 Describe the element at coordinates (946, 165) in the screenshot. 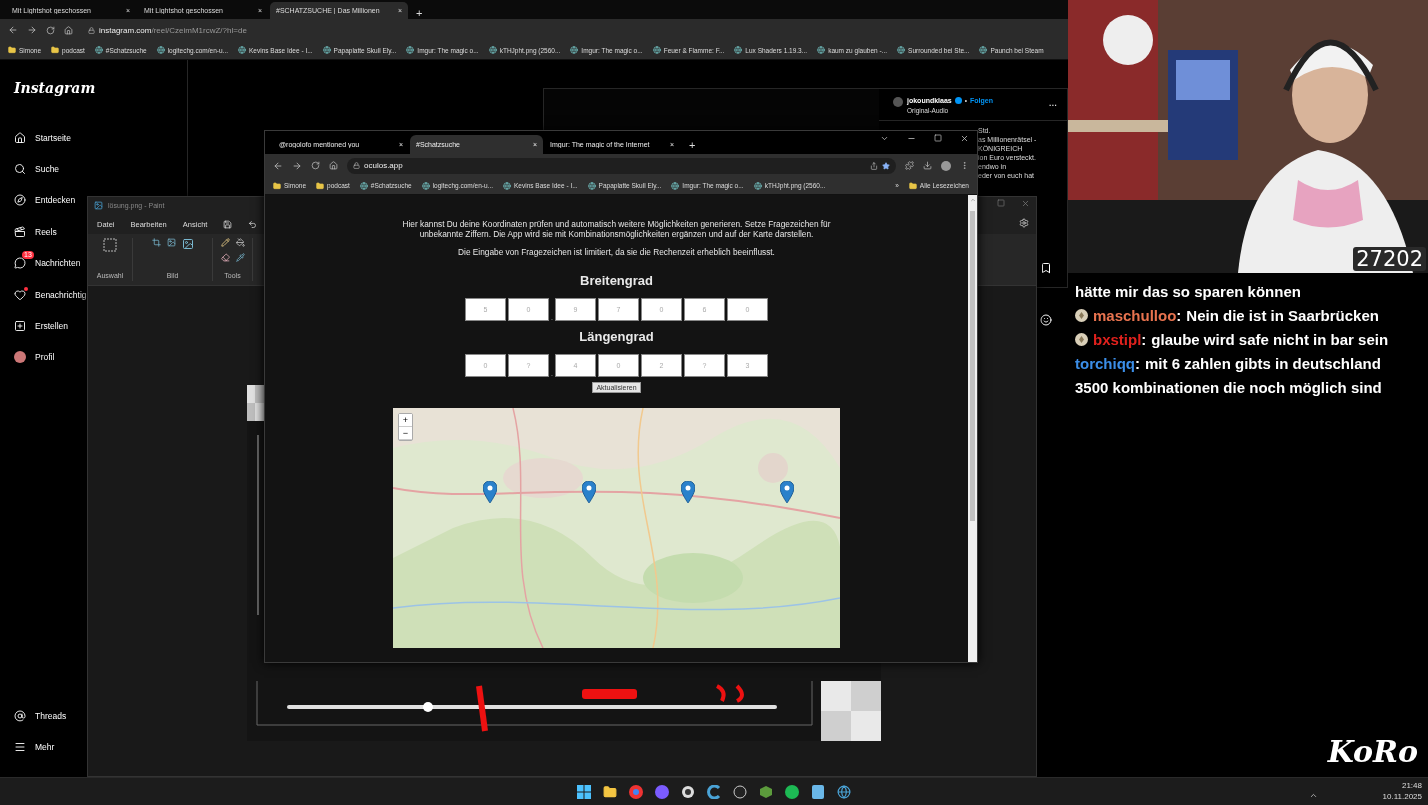

I see `profile-icon` at that location.